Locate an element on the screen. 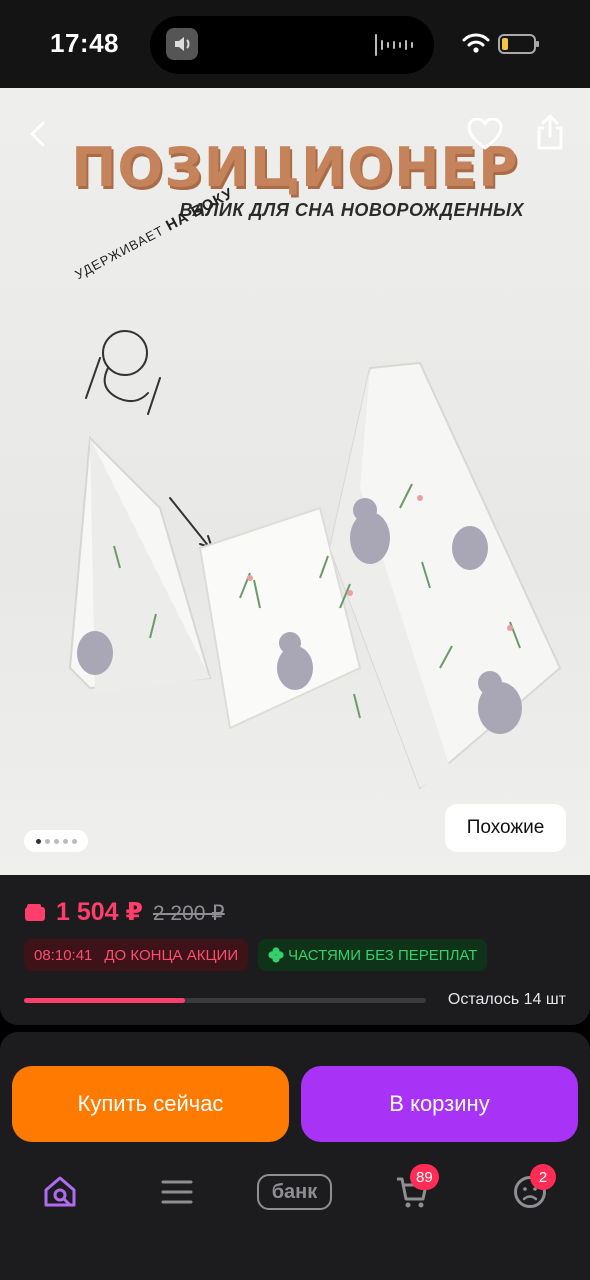 The width and height of the screenshot is (590, 1280). old-price: 2 200 ₽ is located at coordinates (188, 913).